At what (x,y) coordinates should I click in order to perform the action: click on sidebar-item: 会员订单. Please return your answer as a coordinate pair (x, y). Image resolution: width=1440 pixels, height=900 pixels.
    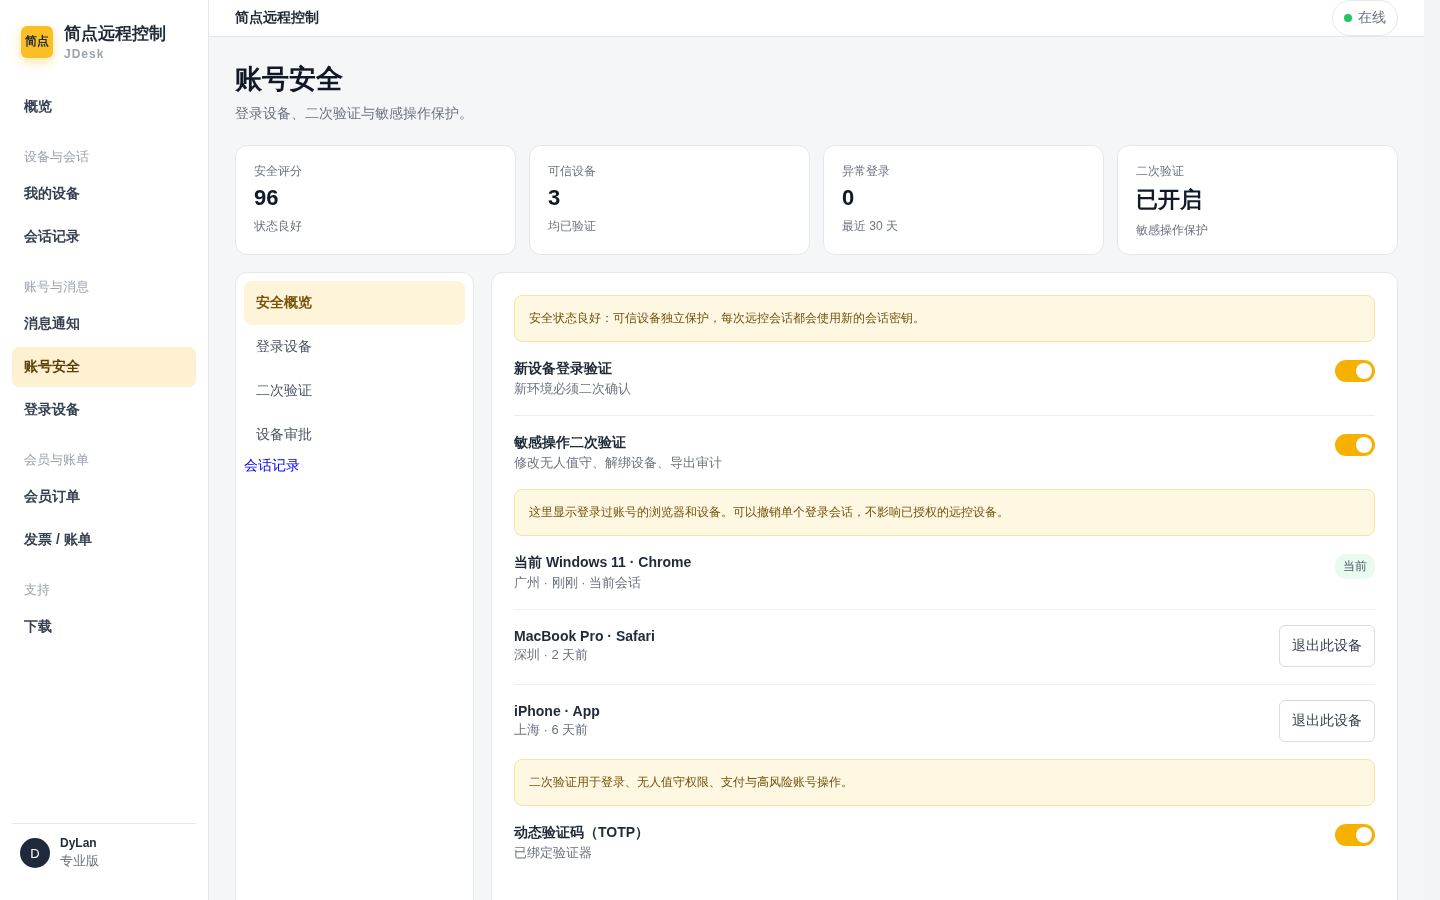
    Looking at the image, I should click on (104, 497).